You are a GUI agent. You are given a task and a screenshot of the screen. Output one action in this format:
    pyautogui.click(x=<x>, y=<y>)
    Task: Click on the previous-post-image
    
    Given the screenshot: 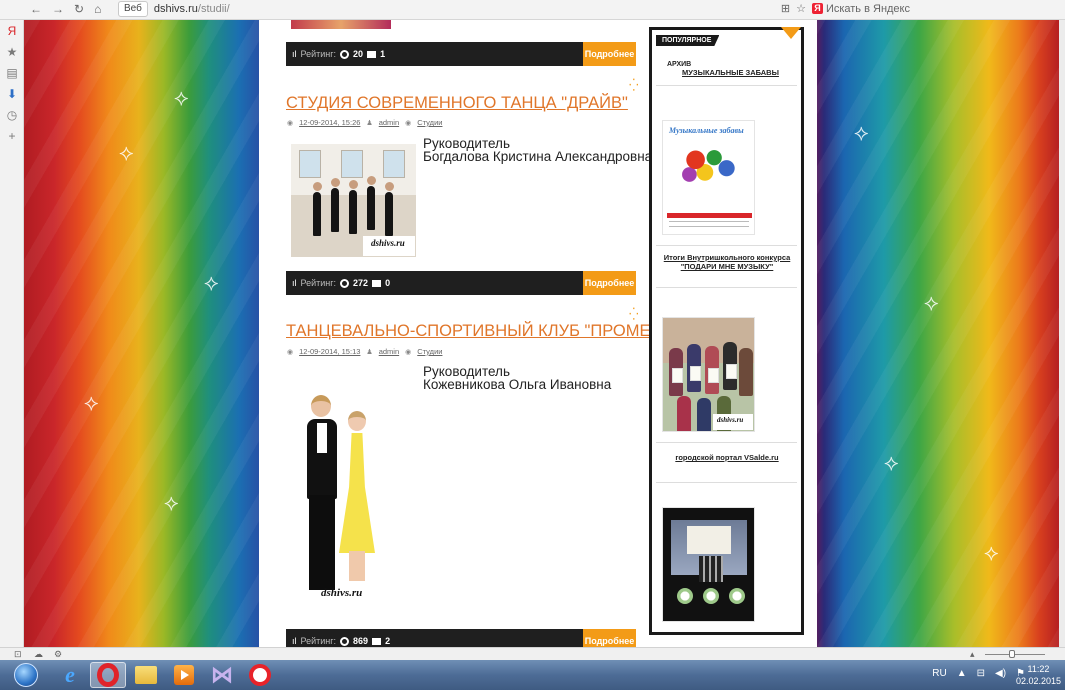 What is the action you would take?
    pyautogui.click(x=341, y=24)
    